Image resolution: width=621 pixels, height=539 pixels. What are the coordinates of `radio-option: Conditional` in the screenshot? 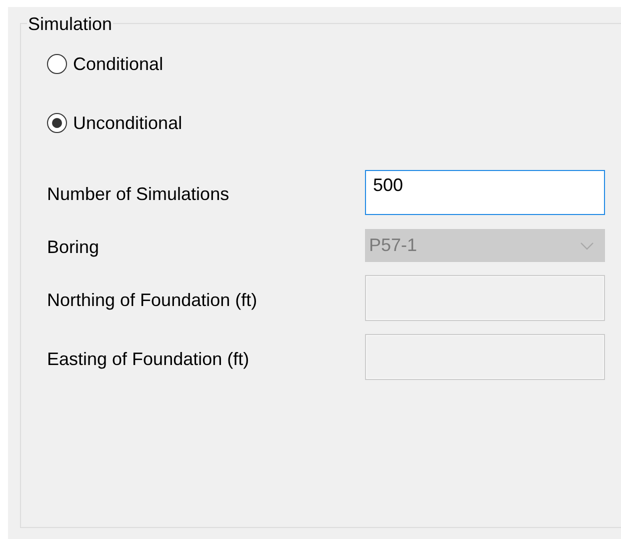 It's located at (105, 64).